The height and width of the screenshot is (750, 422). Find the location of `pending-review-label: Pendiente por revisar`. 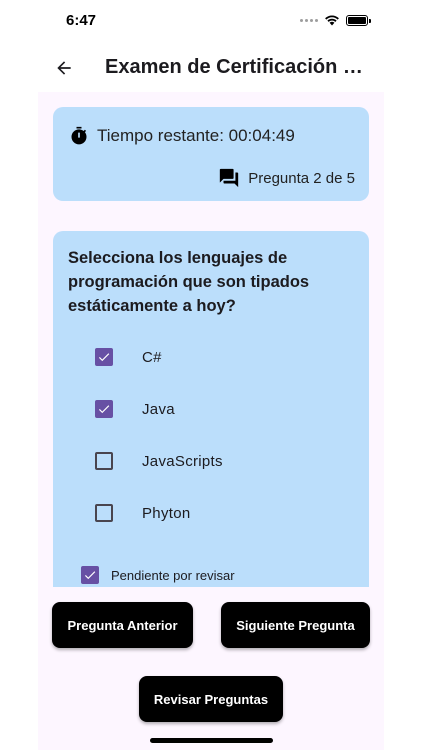

pending-review-label: Pendiente por revisar is located at coordinates (173, 575).